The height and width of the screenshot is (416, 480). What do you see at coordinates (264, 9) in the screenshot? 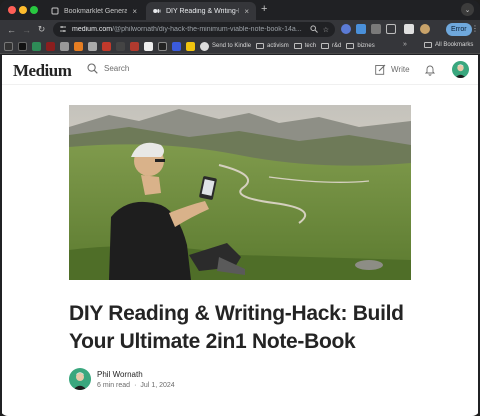
I see `new-tab-button: +` at bounding box center [264, 9].